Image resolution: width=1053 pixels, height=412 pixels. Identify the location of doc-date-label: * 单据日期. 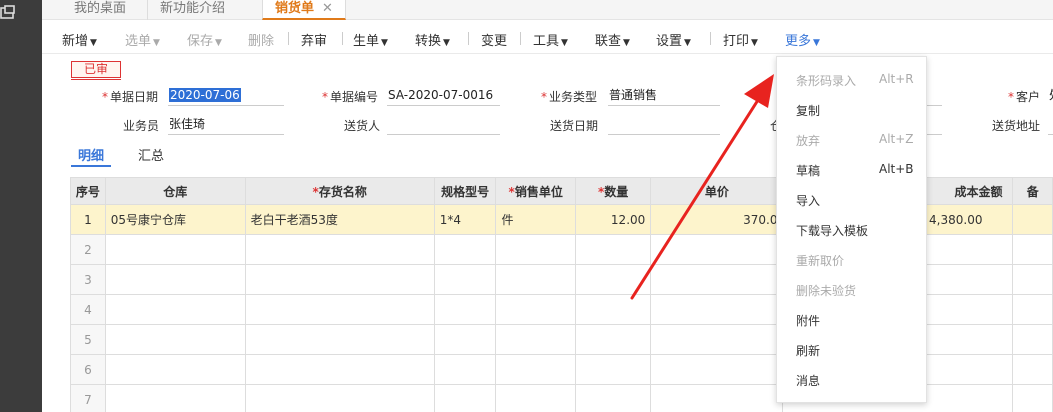
(130, 96).